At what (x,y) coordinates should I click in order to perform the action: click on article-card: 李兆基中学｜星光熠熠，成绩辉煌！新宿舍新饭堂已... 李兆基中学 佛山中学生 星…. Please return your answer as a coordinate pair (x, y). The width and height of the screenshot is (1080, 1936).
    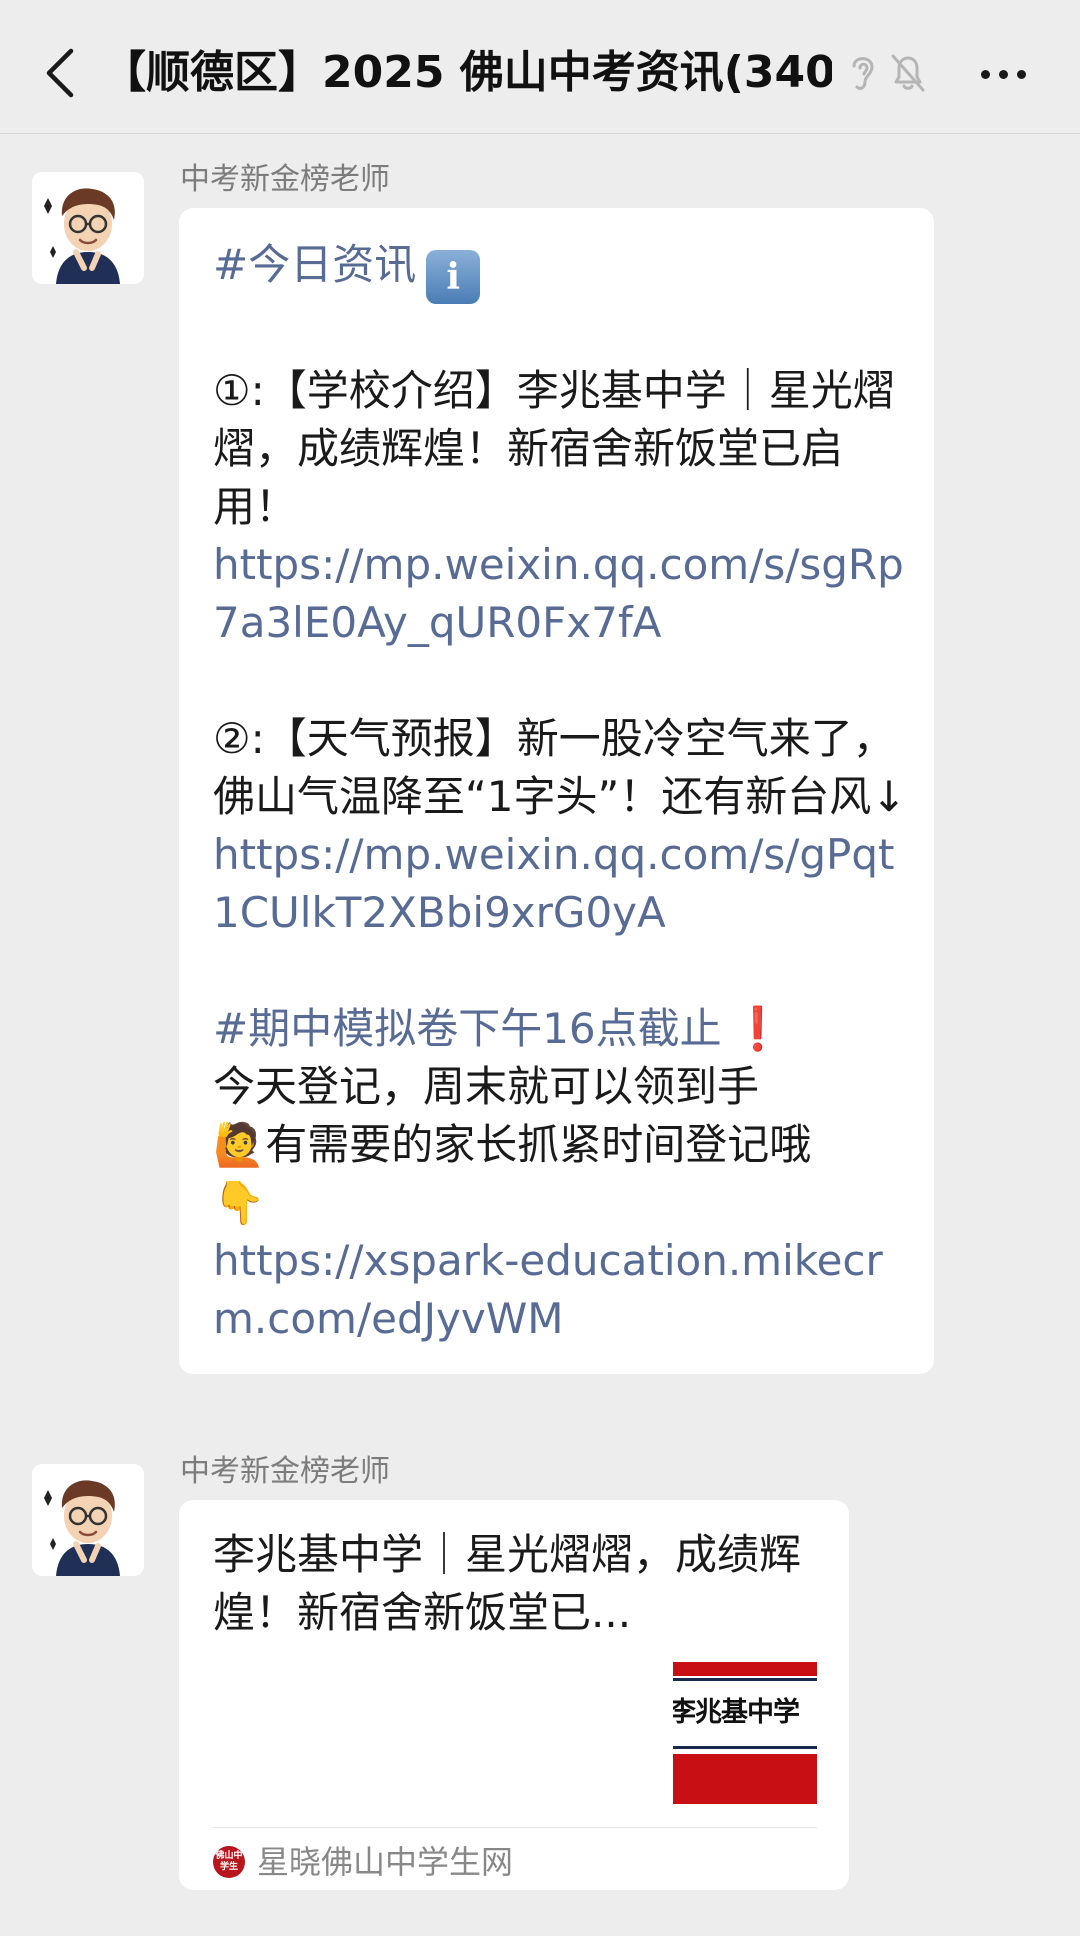
    Looking at the image, I should click on (514, 1695).